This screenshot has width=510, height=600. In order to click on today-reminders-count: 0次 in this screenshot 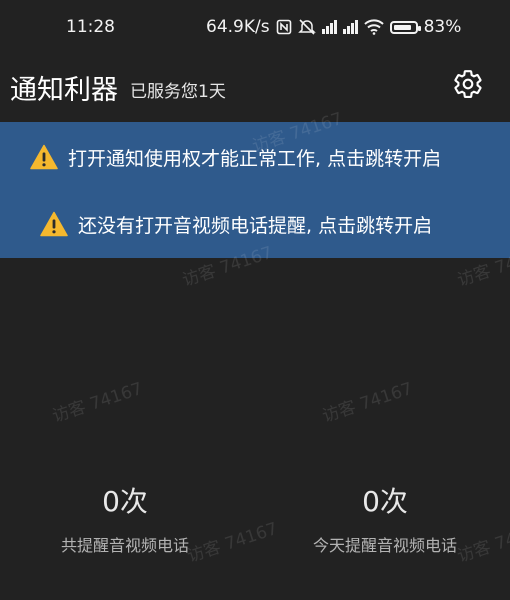, I will do `click(385, 501)`.